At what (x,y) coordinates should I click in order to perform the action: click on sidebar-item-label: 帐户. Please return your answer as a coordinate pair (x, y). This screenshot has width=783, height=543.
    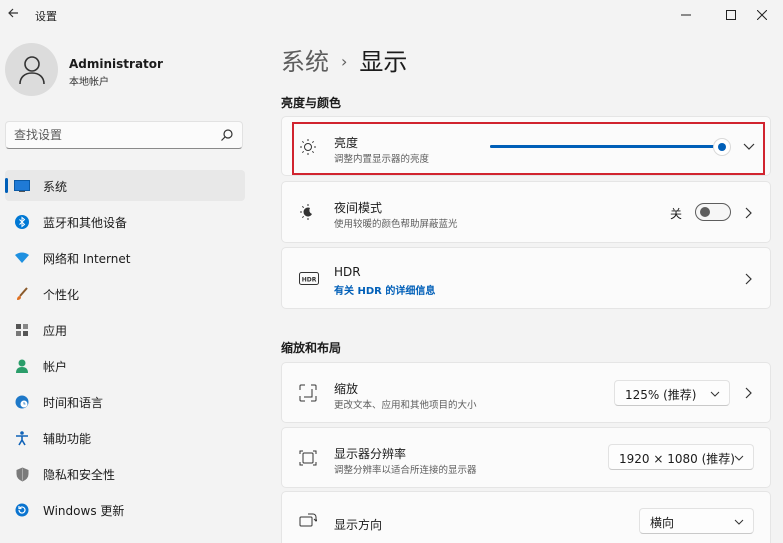
    Looking at the image, I should click on (55, 367).